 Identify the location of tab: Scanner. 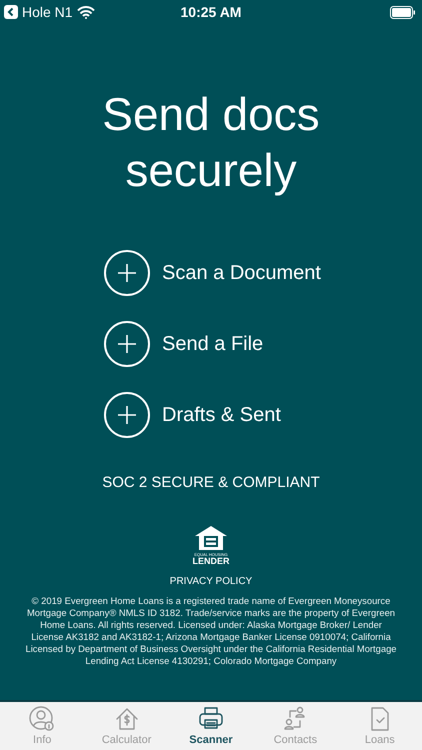
(211, 726).